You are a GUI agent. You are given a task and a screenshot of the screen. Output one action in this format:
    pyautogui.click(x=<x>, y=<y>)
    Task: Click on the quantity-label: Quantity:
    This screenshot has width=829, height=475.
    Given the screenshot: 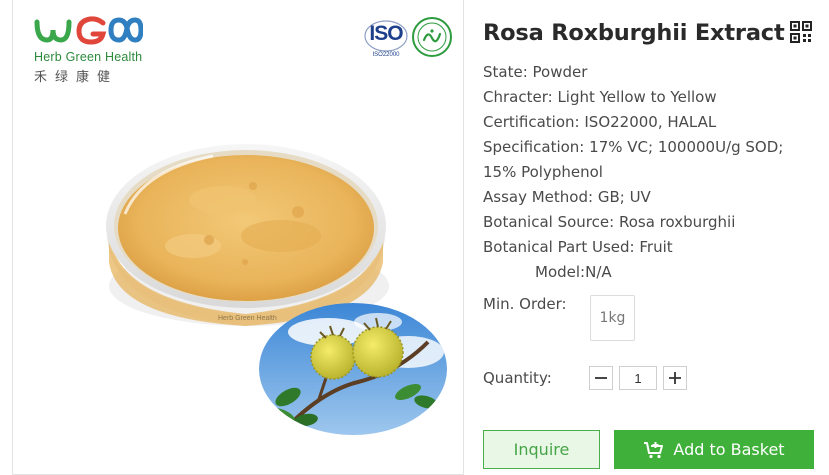 What is the action you would take?
    pyautogui.click(x=517, y=378)
    